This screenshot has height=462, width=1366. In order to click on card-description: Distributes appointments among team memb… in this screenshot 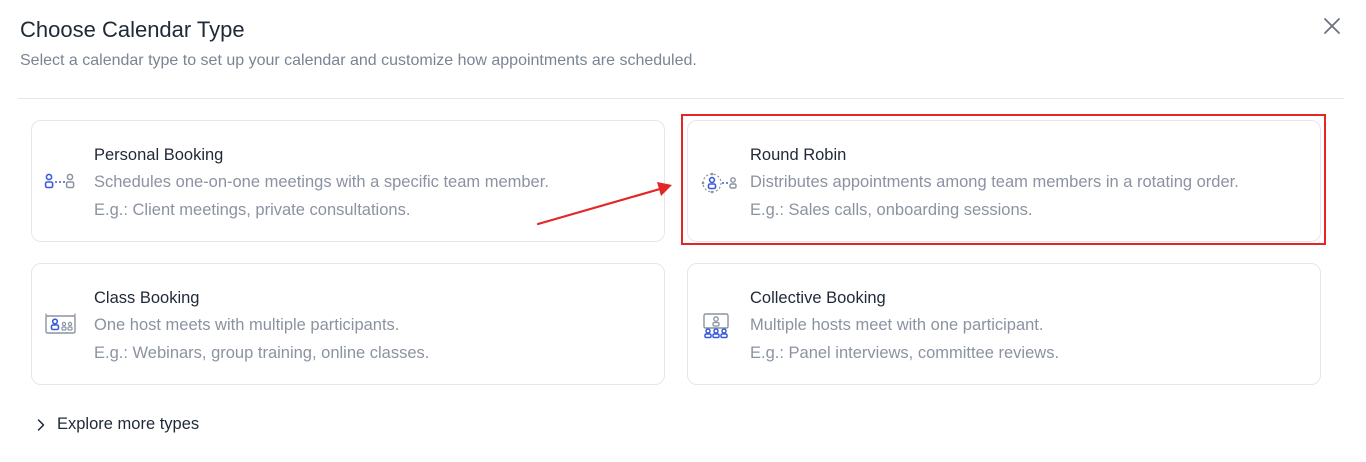, I will do `click(994, 182)`.